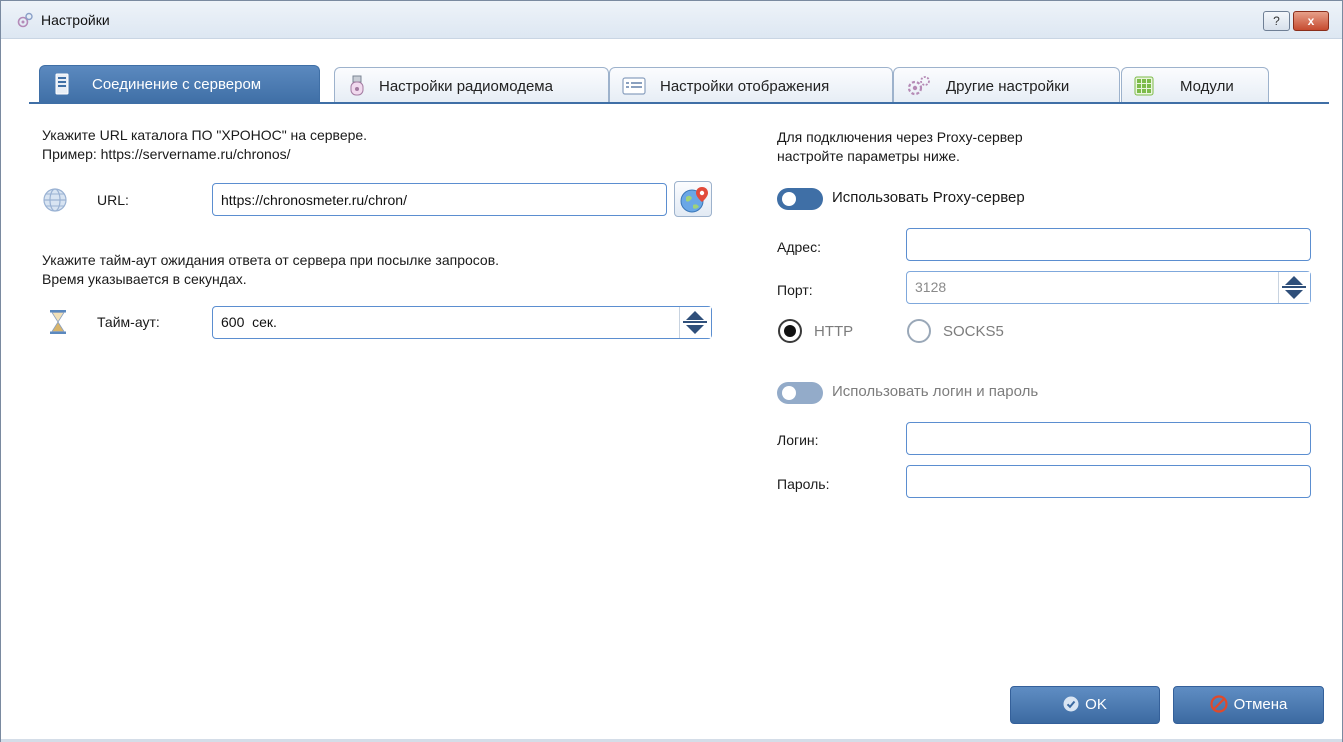 Image resolution: width=1343 pixels, height=742 pixels. Describe the element at coordinates (466, 86) in the screenshot. I see `tab-label: Настройки радиомодема` at that location.